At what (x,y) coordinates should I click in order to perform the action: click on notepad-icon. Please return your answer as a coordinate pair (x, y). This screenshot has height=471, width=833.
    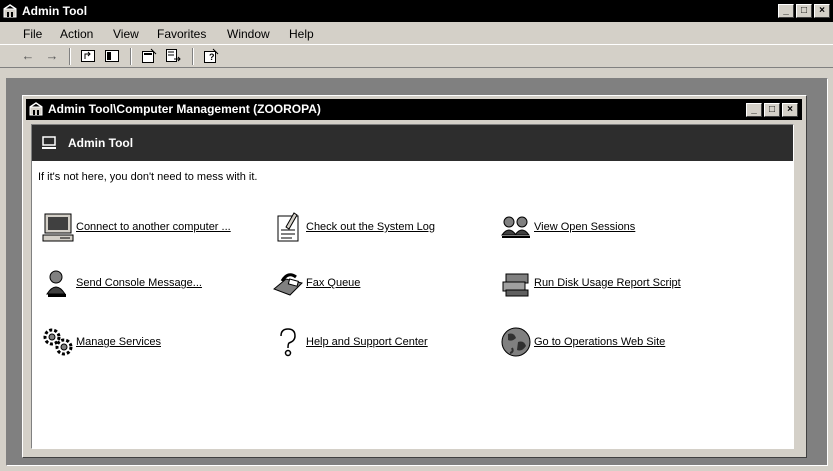
    Looking at the image, I should click on (288, 227).